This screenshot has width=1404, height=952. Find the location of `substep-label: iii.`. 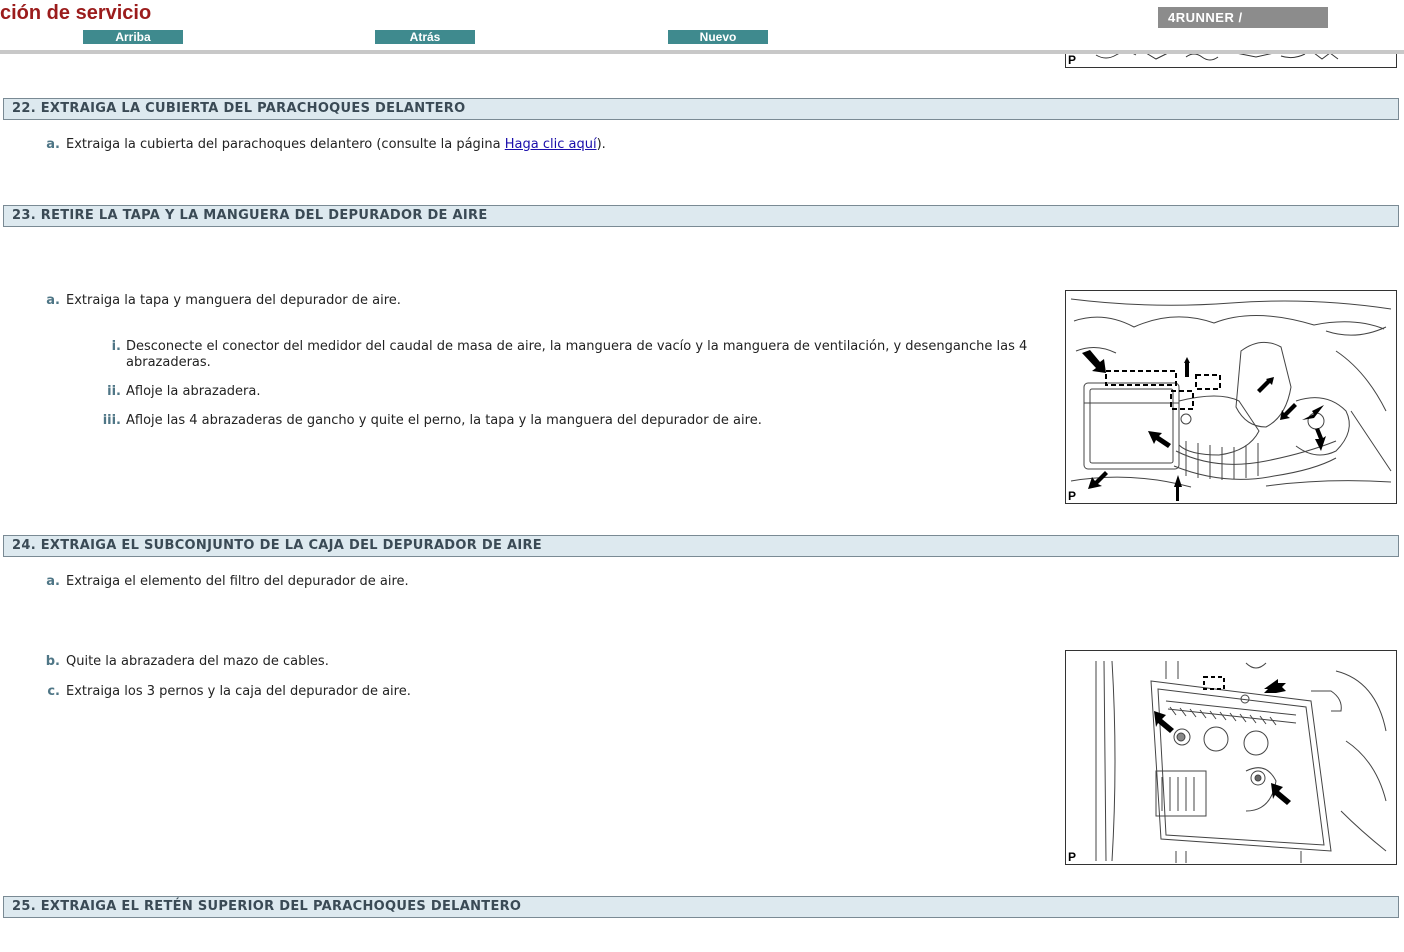

substep-label: iii. is located at coordinates (111, 420).